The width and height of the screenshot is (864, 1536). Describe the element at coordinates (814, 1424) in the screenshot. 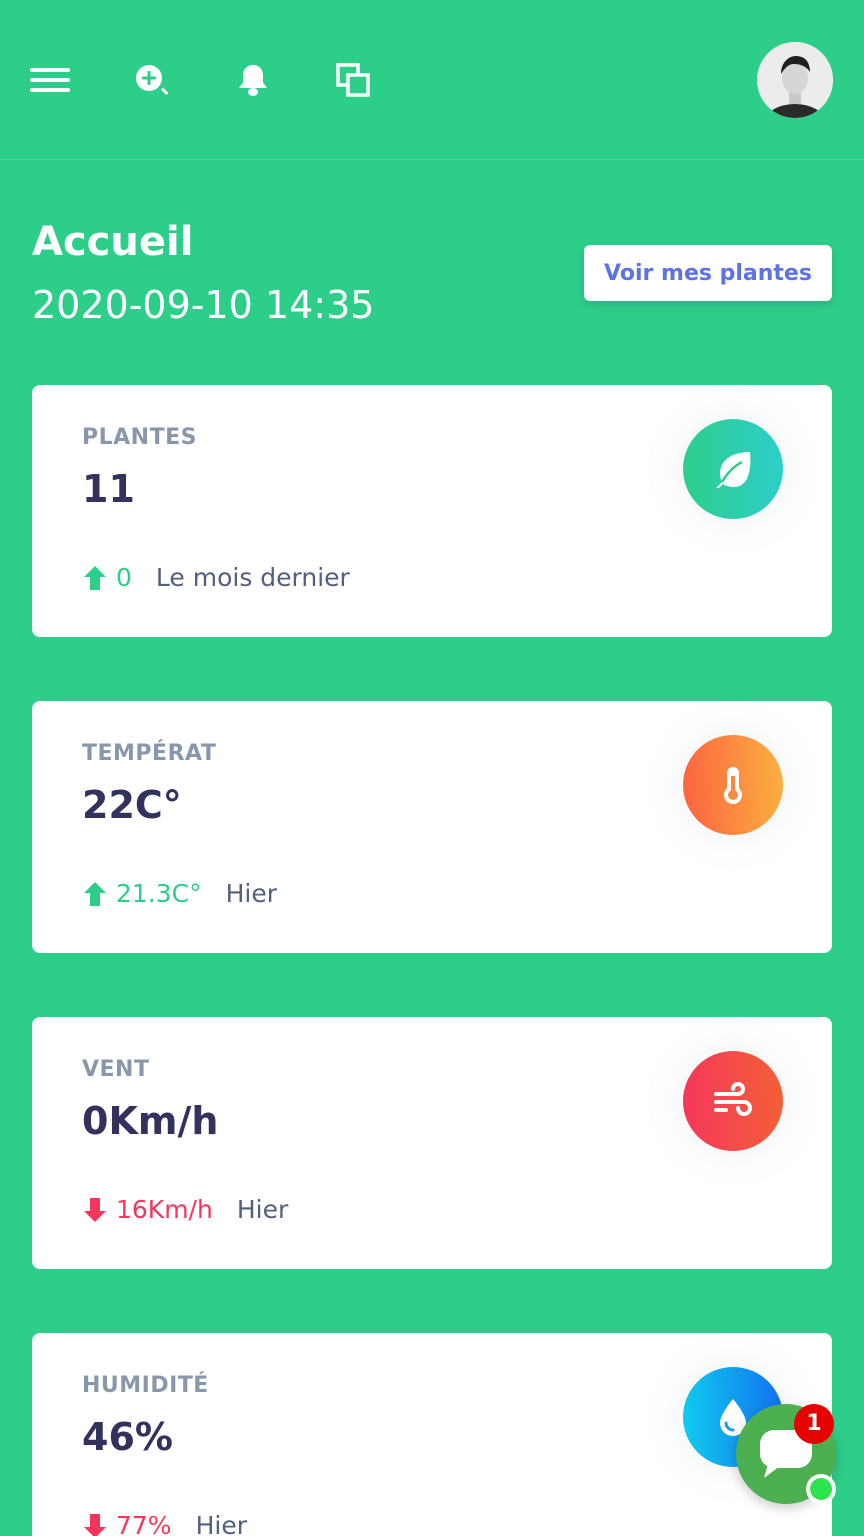

I see `chat-notification-badge: 1` at that location.